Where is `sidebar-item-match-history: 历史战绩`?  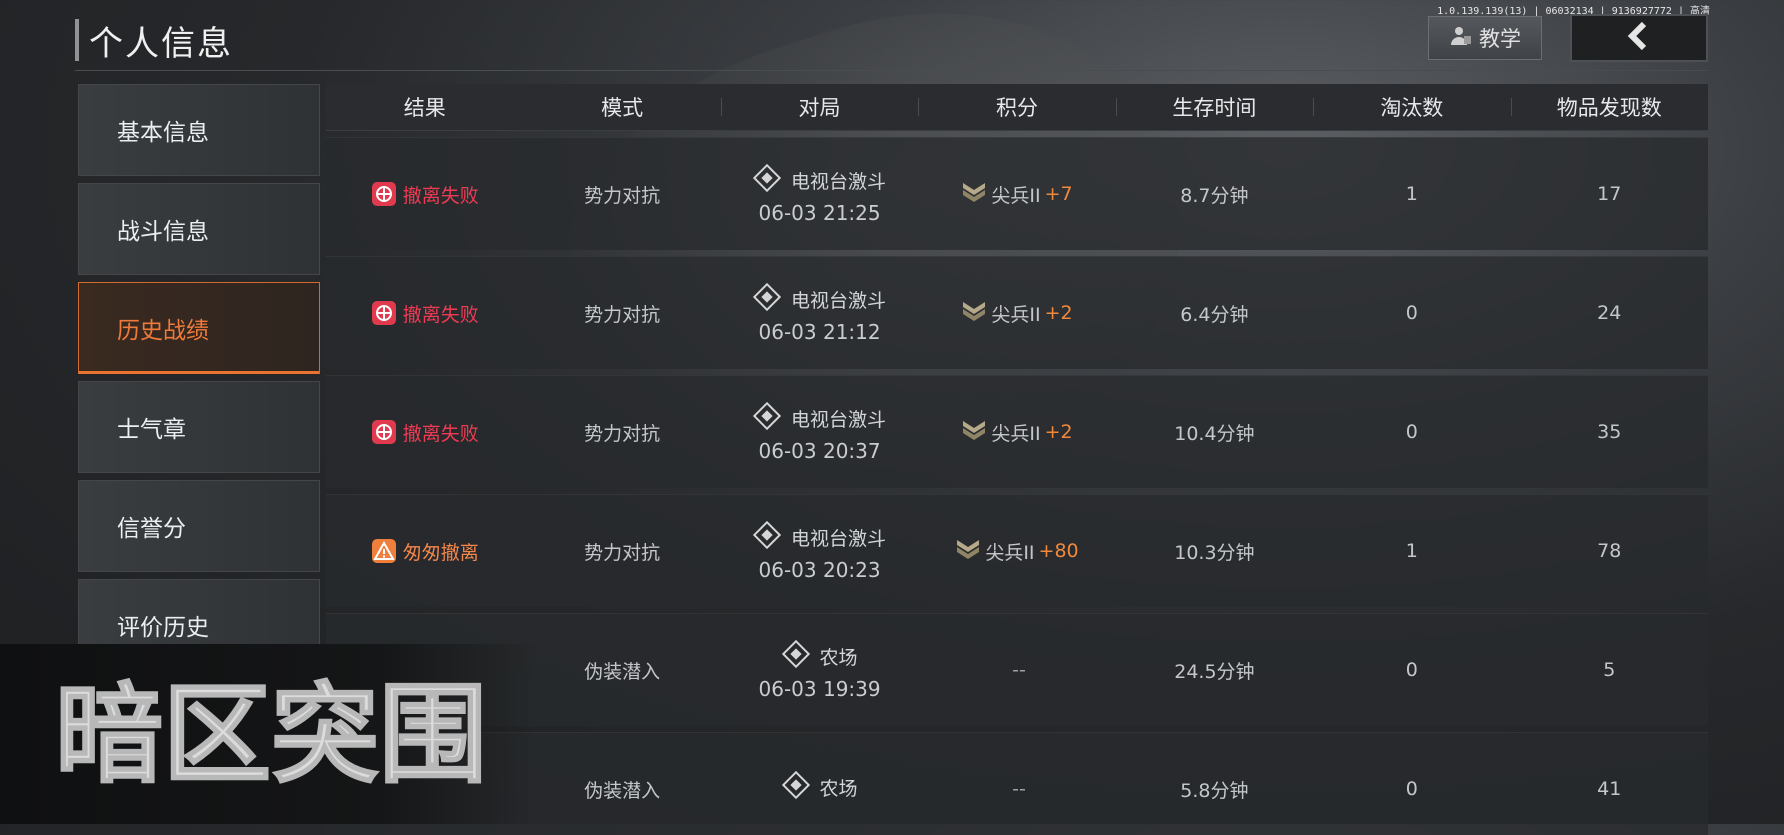 sidebar-item-match-history: 历史战绩 is located at coordinates (199, 328).